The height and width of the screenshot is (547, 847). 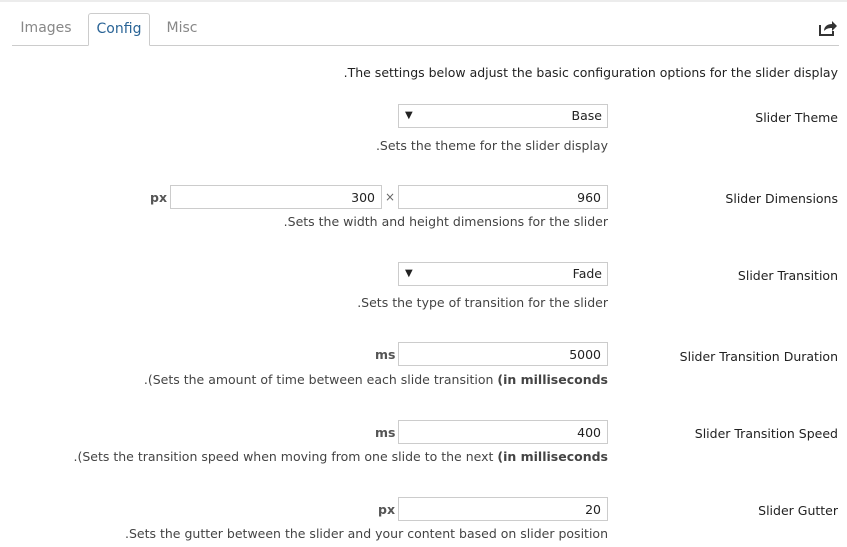 I want to click on tab-images: Images, so click(x=46, y=28).